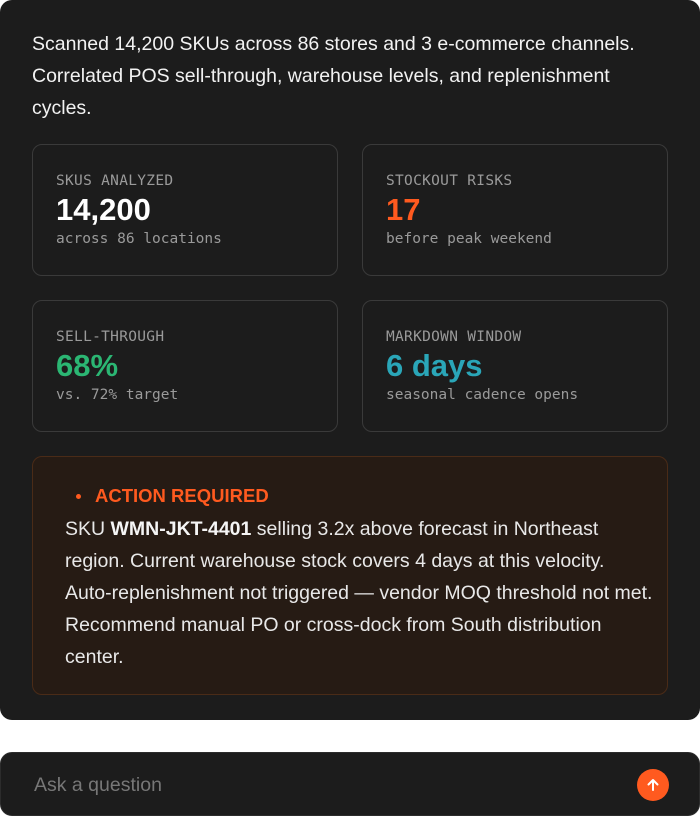 The height and width of the screenshot is (816, 700). Describe the element at coordinates (117, 395) in the screenshot. I see `metric-subtext: vs. 72% target` at that location.